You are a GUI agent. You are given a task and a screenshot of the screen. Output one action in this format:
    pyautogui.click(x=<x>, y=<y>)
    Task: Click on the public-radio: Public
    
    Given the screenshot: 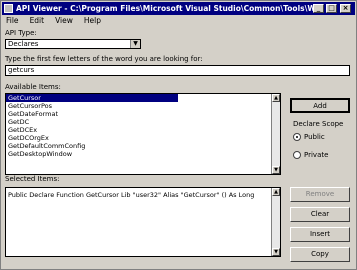 What is the action you would take?
    pyautogui.click(x=309, y=137)
    